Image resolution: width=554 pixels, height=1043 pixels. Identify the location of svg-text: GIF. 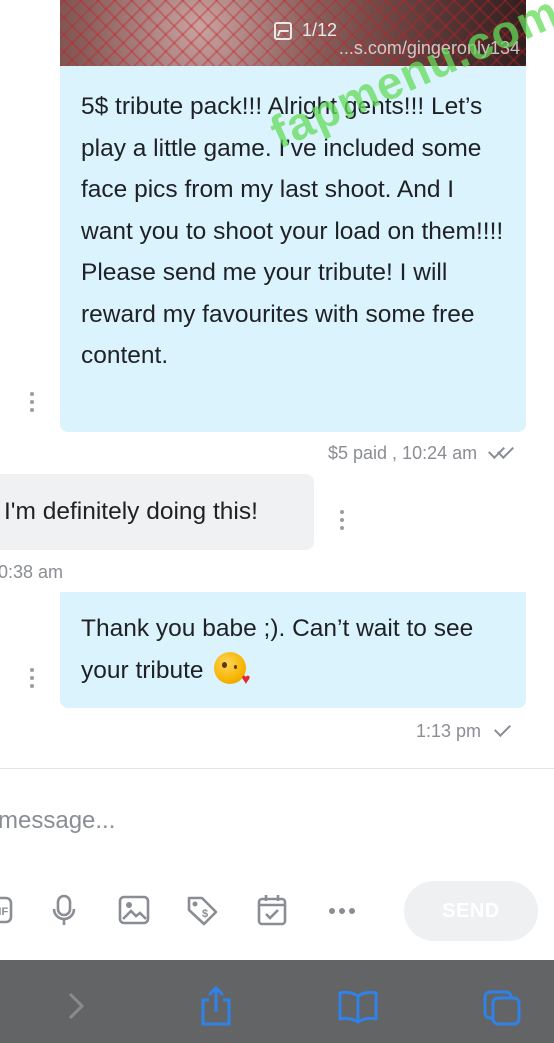
(4, 912).